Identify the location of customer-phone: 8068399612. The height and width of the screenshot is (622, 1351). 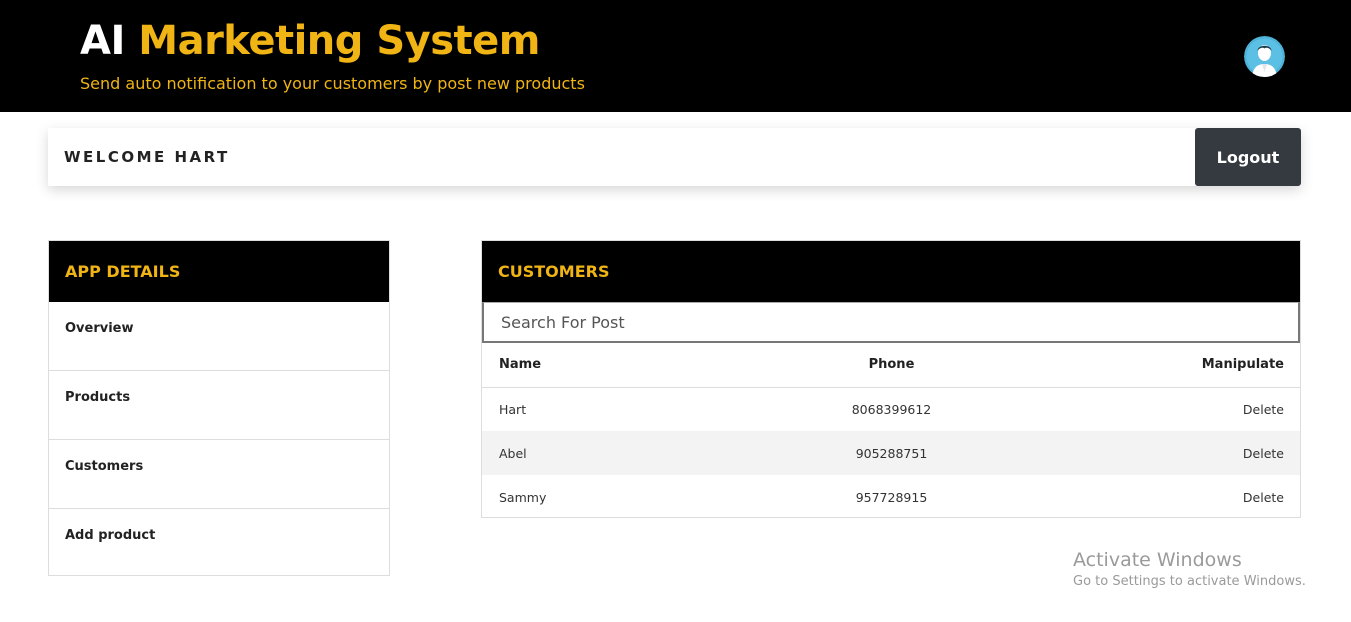
(891, 409).